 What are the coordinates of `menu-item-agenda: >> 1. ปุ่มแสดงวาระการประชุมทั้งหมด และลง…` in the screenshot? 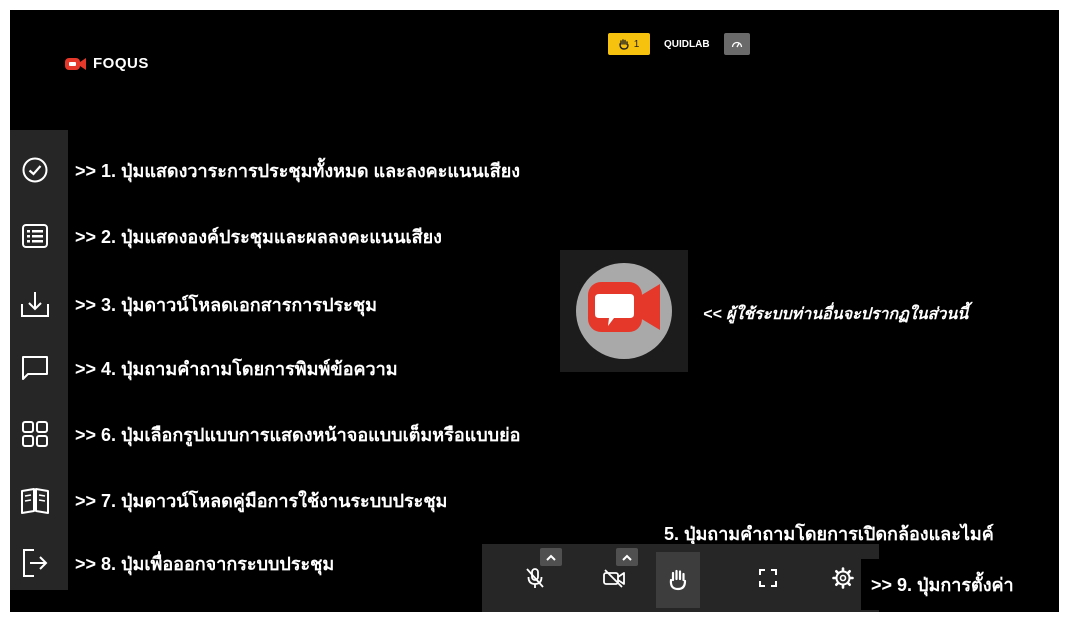 It's located at (267, 170).